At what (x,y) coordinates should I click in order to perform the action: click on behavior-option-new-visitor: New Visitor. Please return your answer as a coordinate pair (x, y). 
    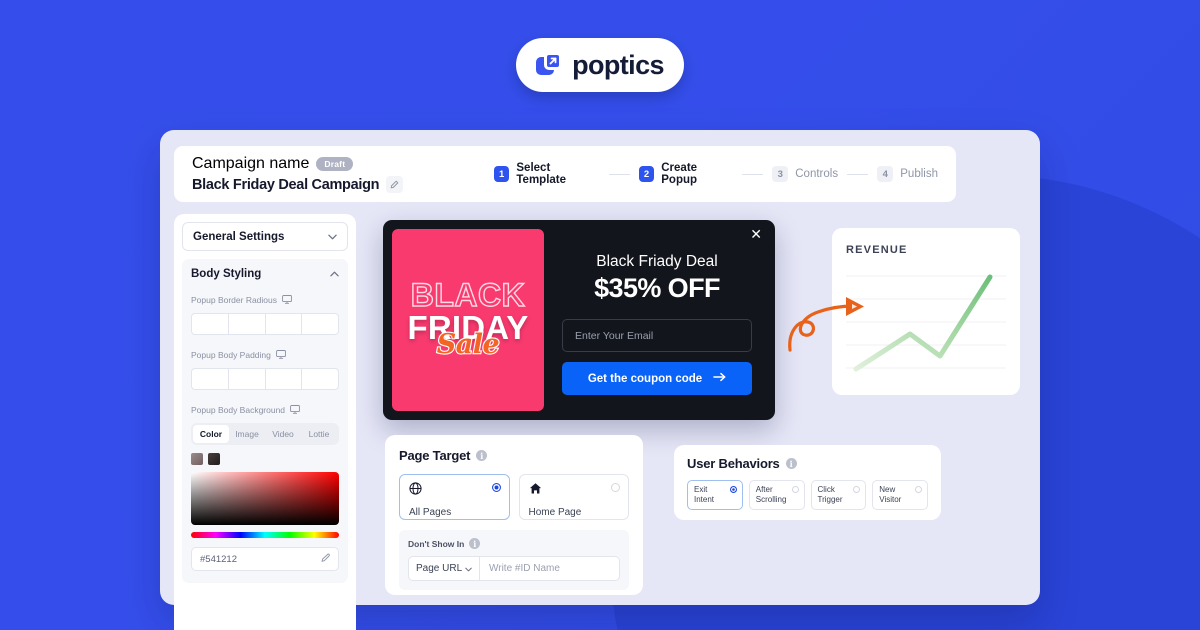
    Looking at the image, I should click on (900, 495).